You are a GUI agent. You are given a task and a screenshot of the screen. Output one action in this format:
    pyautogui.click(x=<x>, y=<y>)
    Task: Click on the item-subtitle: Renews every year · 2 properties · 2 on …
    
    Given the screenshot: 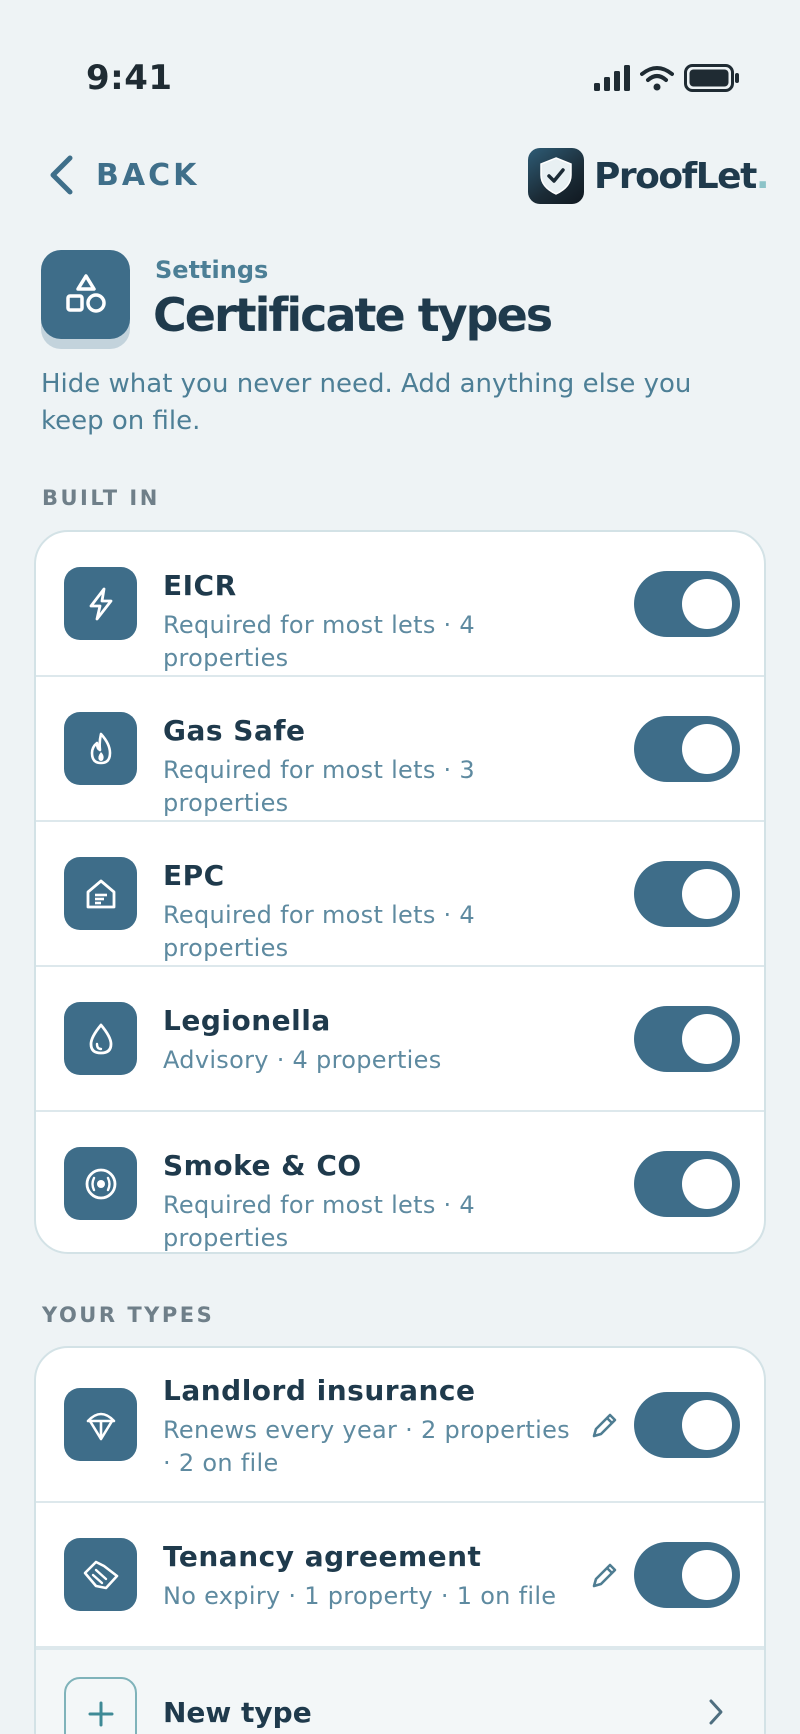 What is the action you would take?
    pyautogui.click(x=366, y=1446)
    